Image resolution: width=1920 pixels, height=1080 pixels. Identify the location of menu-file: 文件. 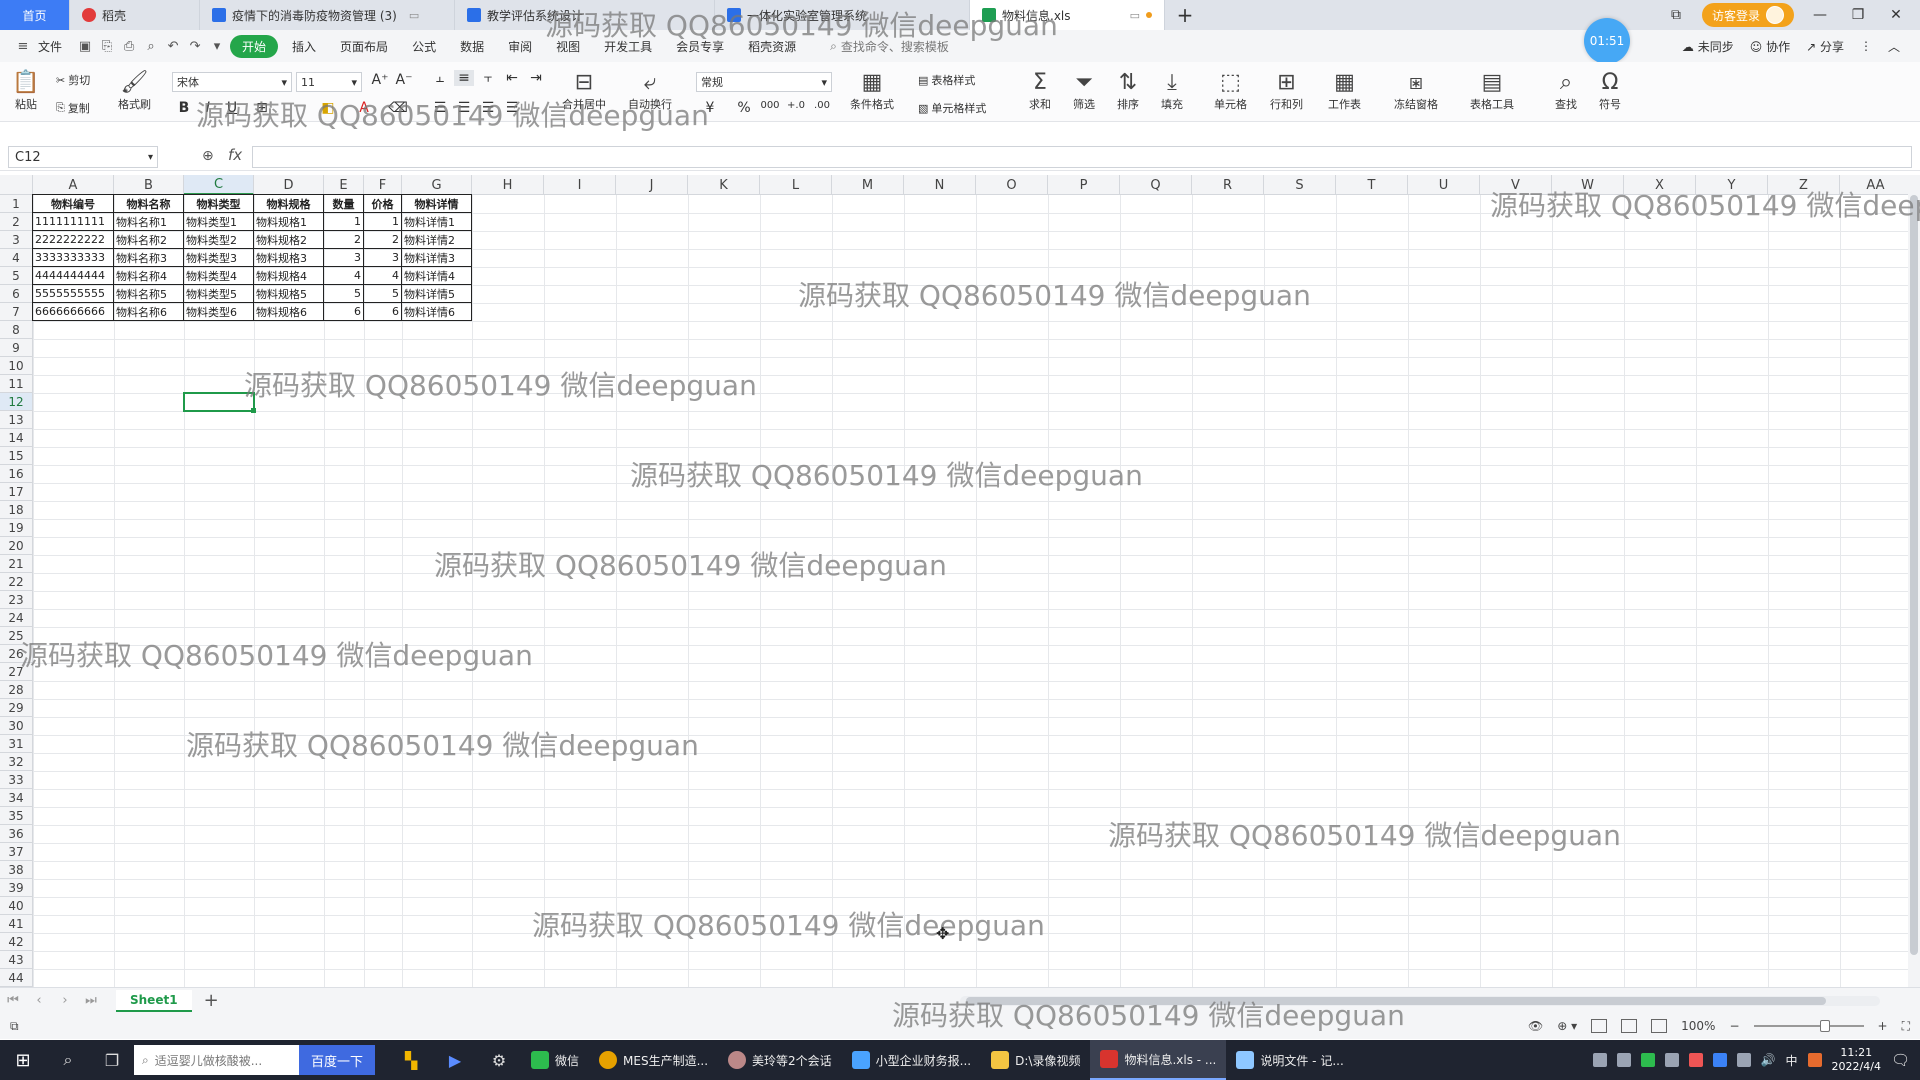
(54, 46).